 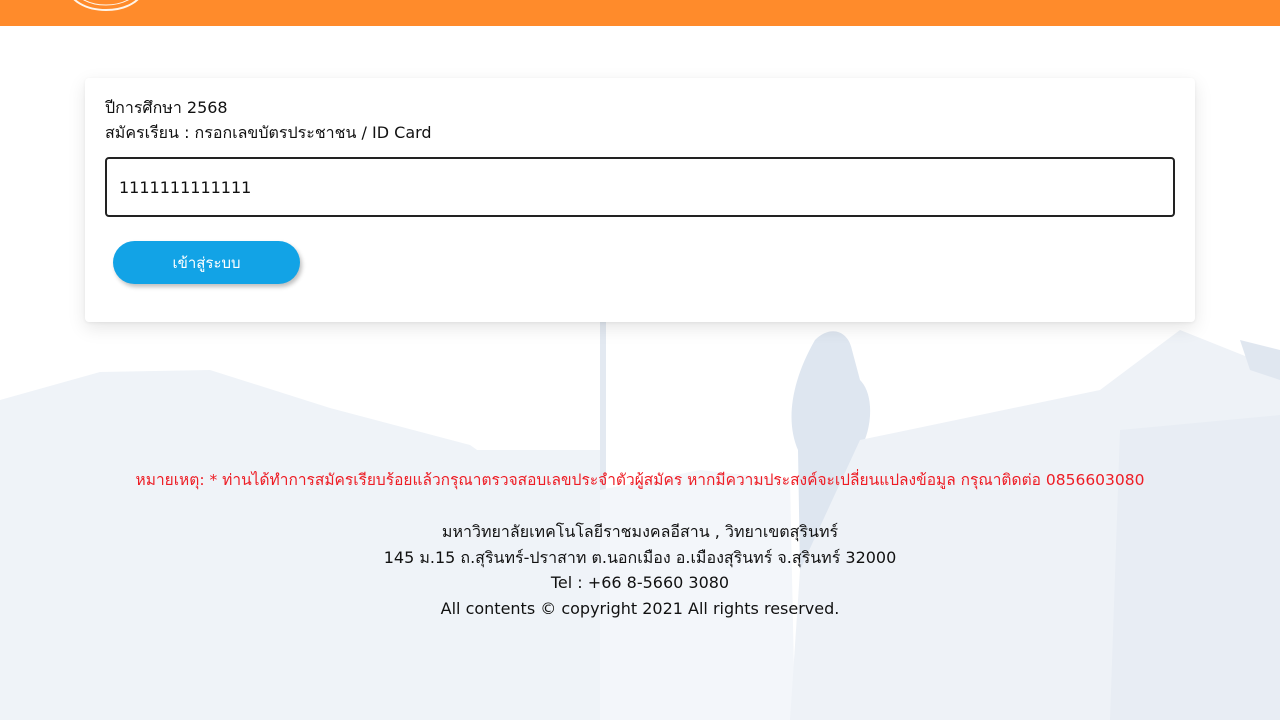 I want to click on top-header-bar, so click(x=640, y=13).